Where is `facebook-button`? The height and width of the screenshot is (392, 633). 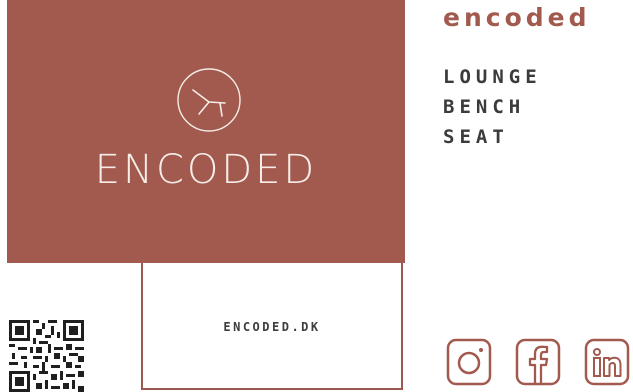
facebook-button is located at coordinates (538, 362).